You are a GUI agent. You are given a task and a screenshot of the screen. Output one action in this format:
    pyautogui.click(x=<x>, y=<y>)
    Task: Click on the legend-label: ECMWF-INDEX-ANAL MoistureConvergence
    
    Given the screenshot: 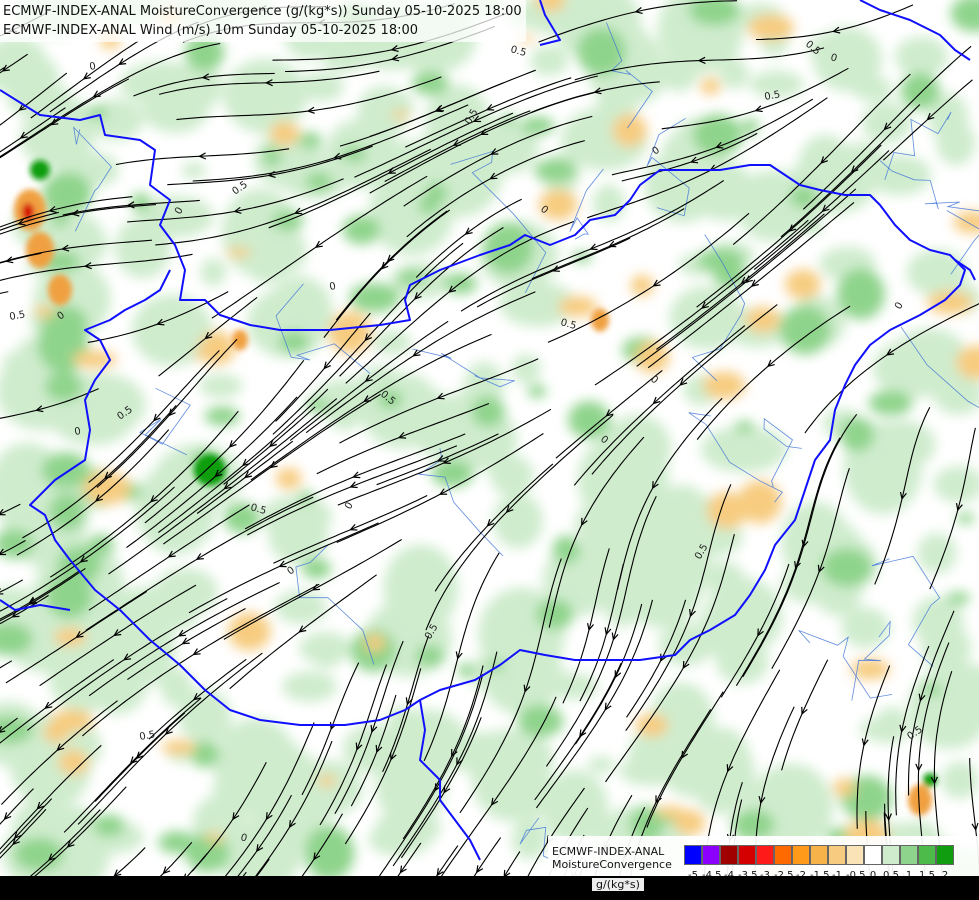 What is the action you would take?
    pyautogui.click(x=616, y=858)
    